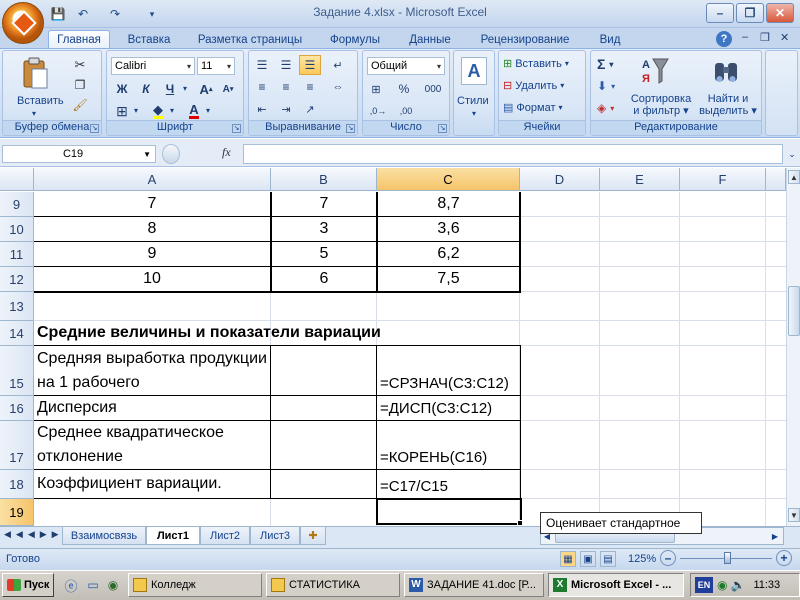 The image size is (800, 600). I want to click on cell-b11: 5, so click(324, 254).